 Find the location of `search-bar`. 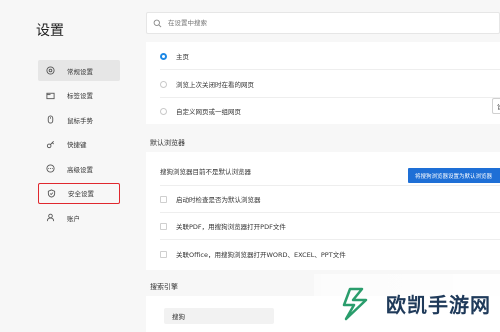

search-bar is located at coordinates (323, 23).